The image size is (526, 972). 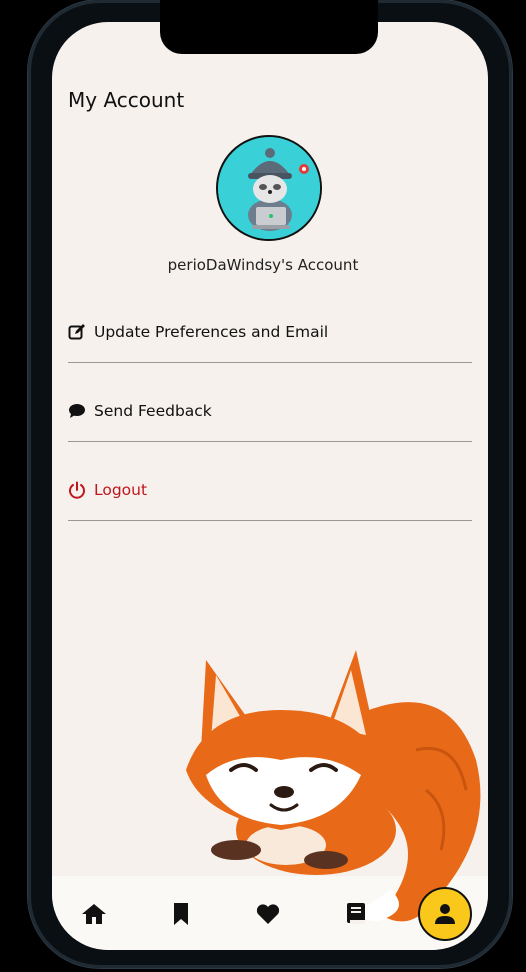 I want to click on nav-favorites-button, so click(x=268, y=914).